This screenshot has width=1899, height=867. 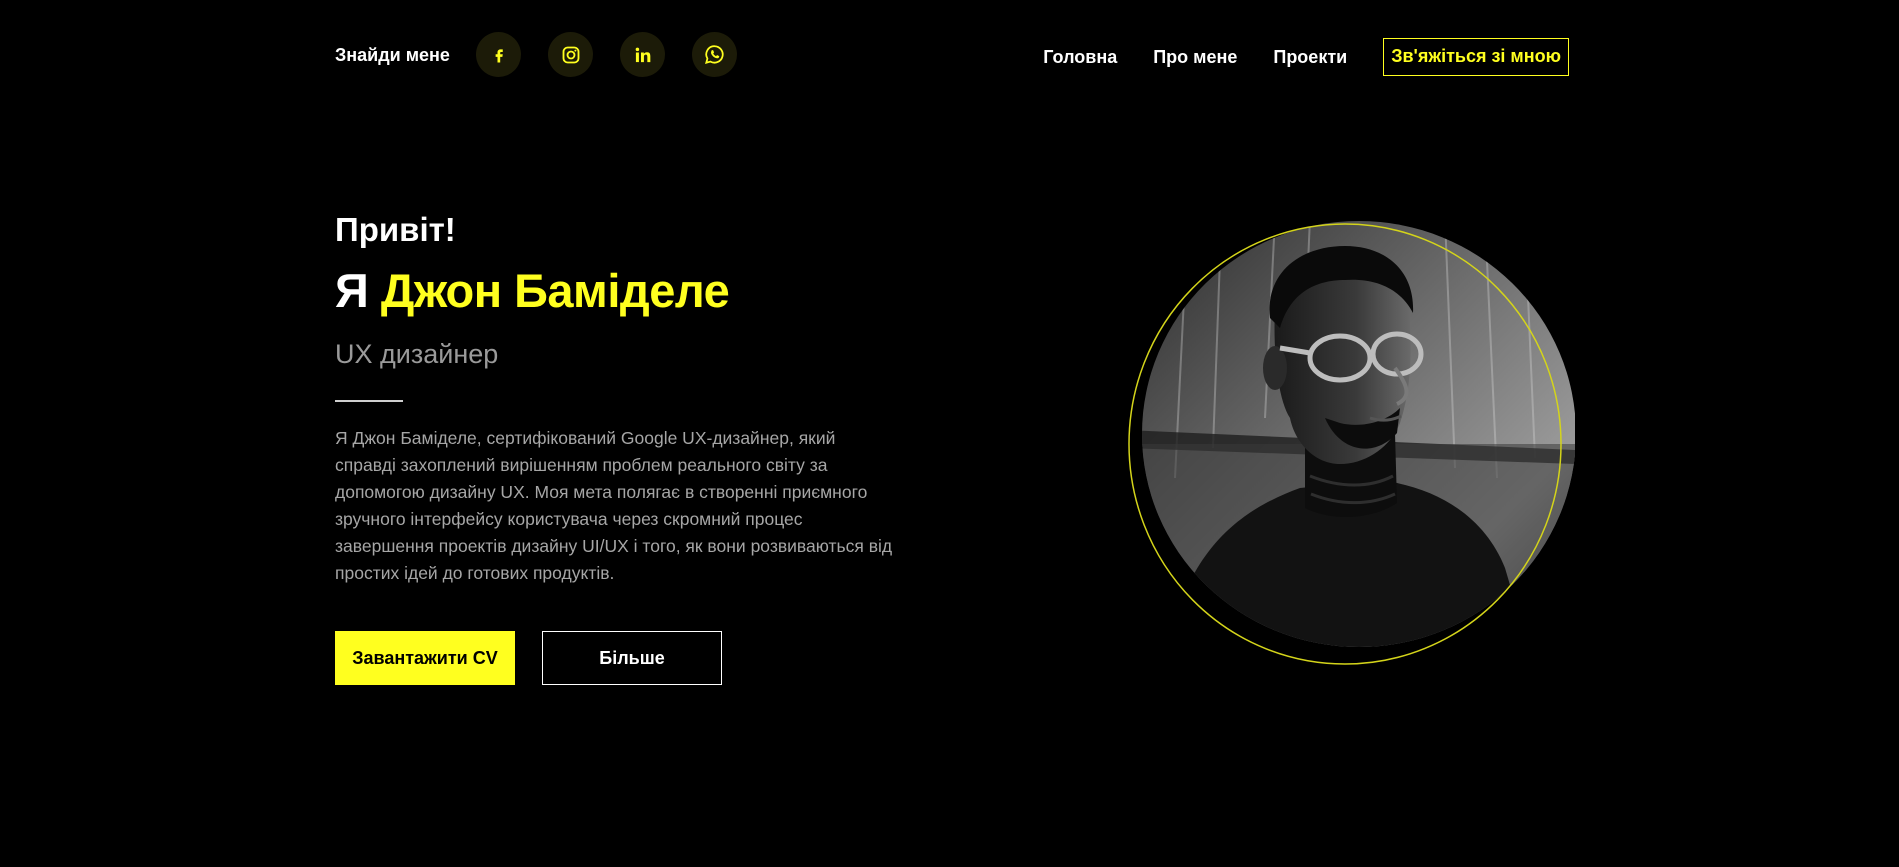 I want to click on person-name: Джон Баміделе, so click(x=555, y=290).